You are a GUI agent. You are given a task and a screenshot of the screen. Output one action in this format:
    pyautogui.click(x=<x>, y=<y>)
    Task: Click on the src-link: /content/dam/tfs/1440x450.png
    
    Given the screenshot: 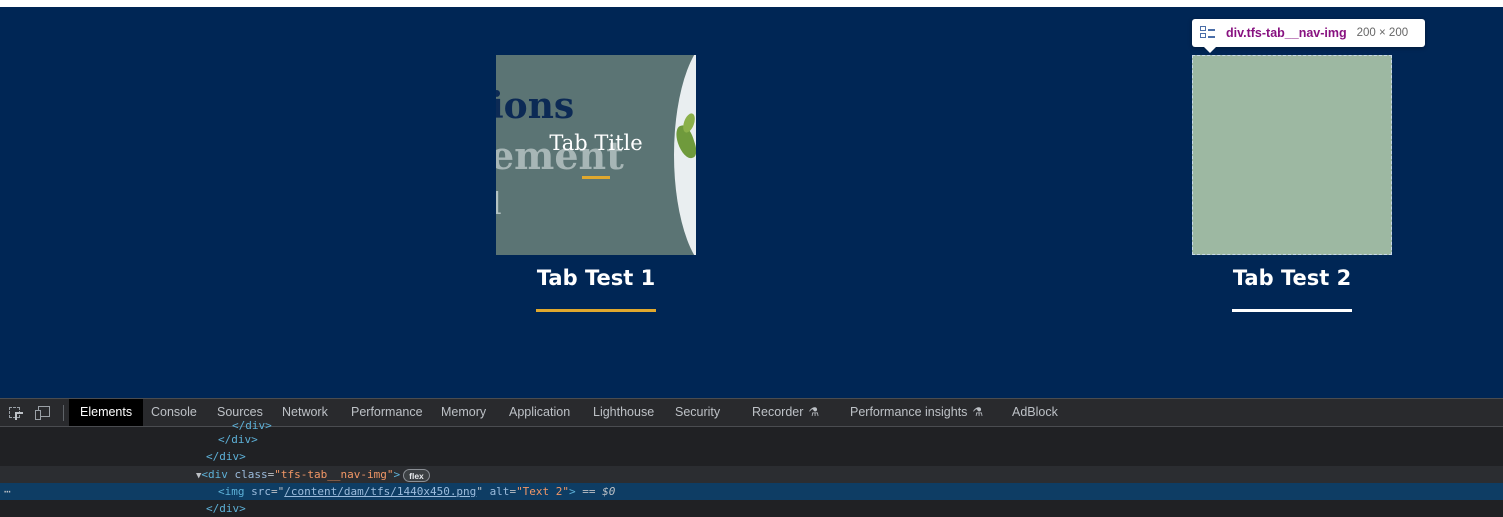 What is the action you would take?
    pyautogui.click(x=380, y=491)
    